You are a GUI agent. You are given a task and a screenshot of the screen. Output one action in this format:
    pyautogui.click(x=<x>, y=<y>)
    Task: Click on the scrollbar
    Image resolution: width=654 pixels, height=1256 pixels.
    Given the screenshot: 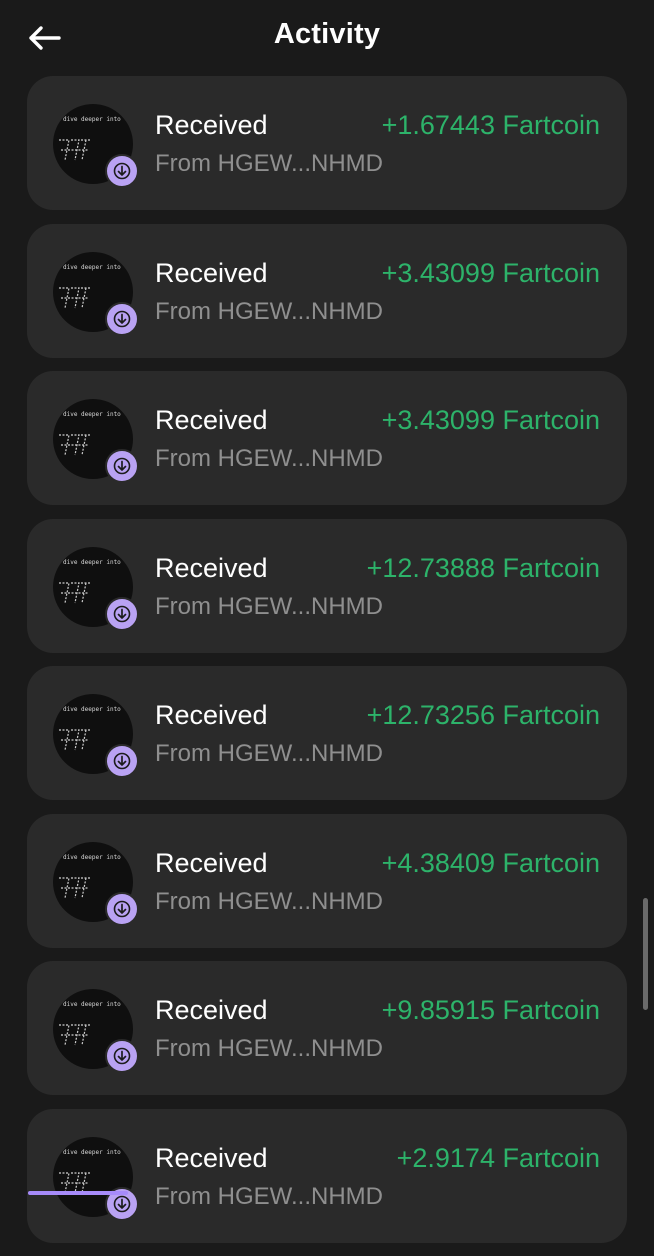 What is the action you would take?
    pyautogui.click(x=645, y=954)
    